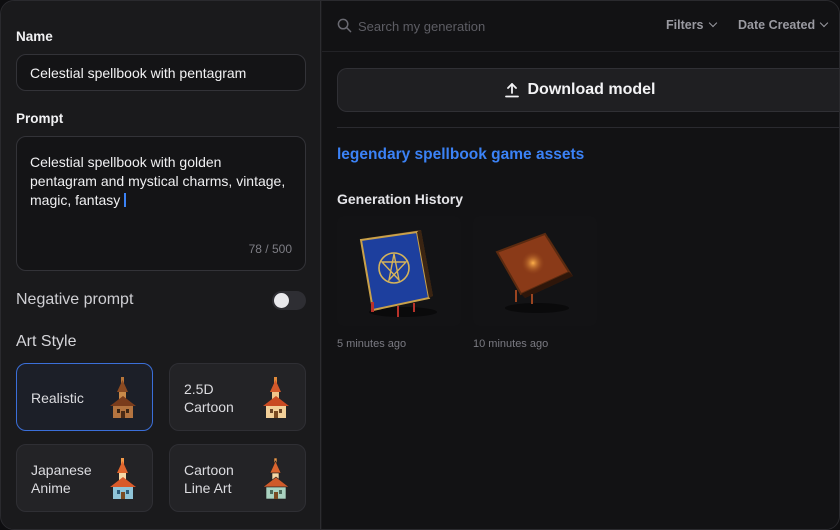 Image resolution: width=840 pixels, height=530 pixels. I want to click on download-model-label: Download model, so click(591, 89).